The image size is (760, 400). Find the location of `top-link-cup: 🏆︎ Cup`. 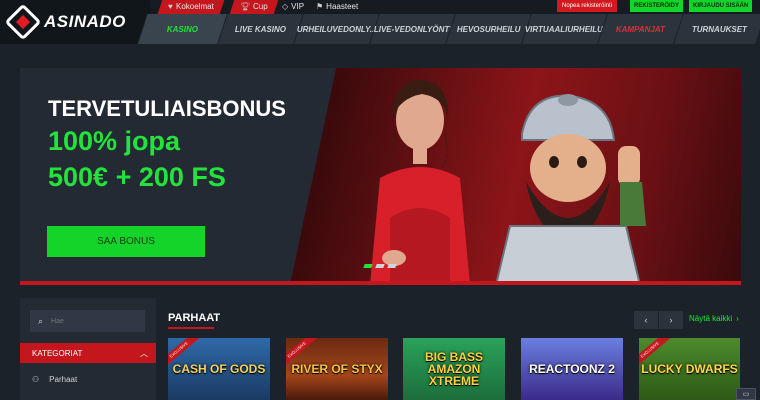

top-link-cup: 🏆︎ Cup is located at coordinates (254, 7).